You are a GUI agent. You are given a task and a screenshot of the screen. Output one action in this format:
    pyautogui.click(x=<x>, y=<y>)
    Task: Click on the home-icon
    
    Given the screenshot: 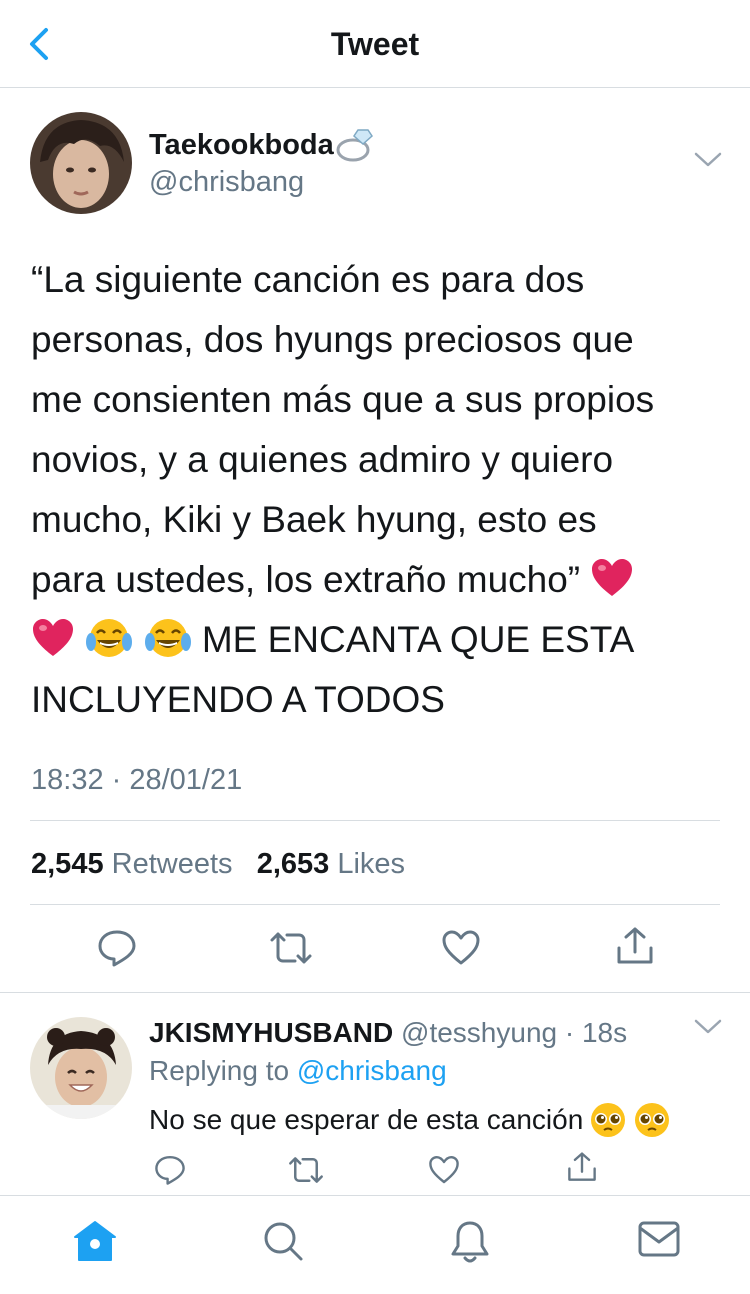 What is the action you would take?
    pyautogui.click(x=95, y=1241)
    